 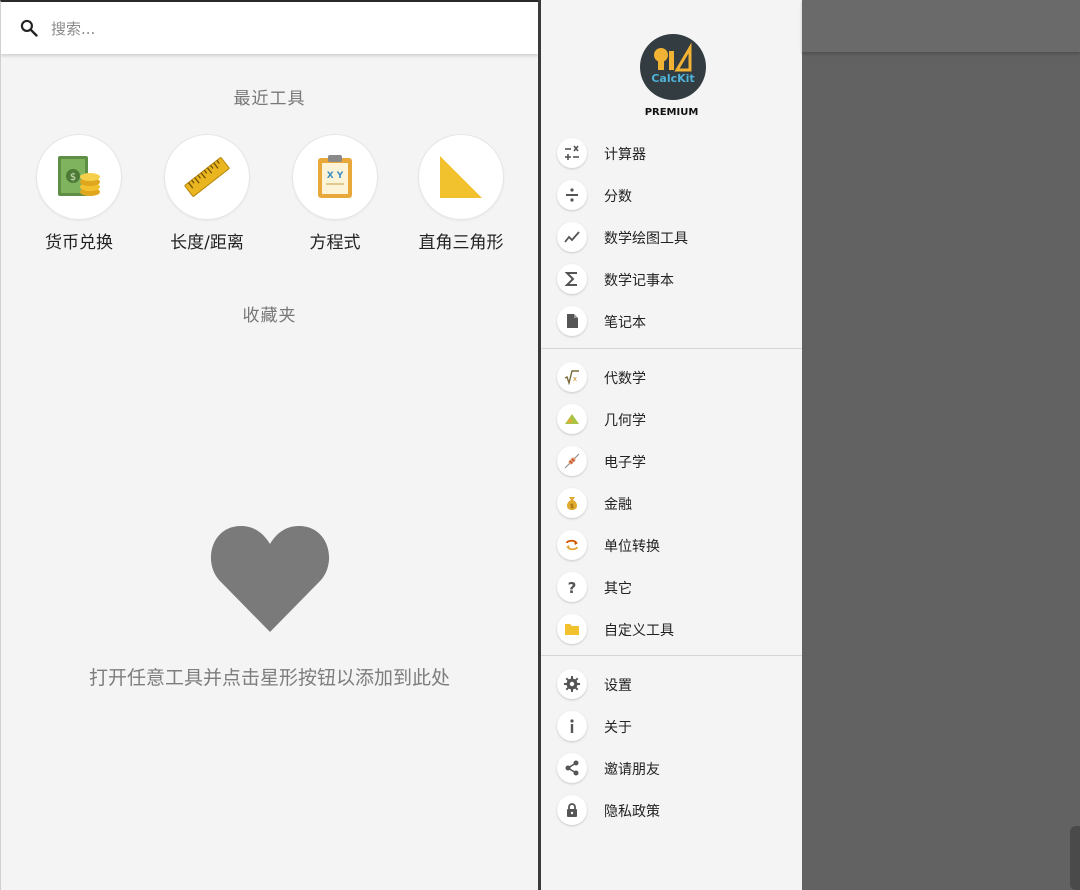 What do you see at coordinates (671, 154) in the screenshot?
I see `menu-item-calculator: 计算器` at bounding box center [671, 154].